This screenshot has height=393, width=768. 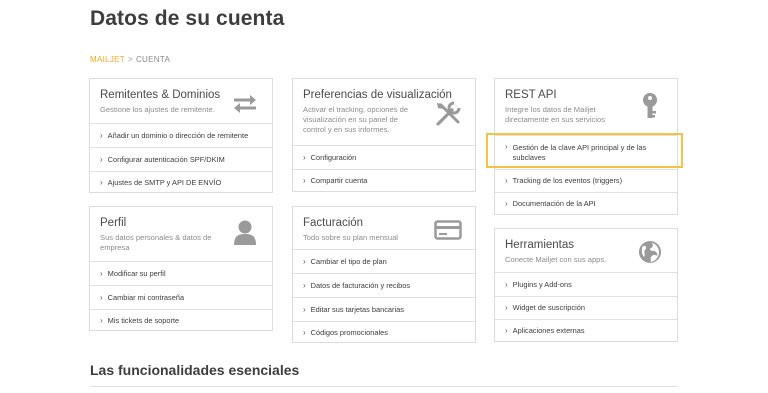 I want to click on link-support-tickets: › Mis tickets de soporte, so click(x=181, y=320).